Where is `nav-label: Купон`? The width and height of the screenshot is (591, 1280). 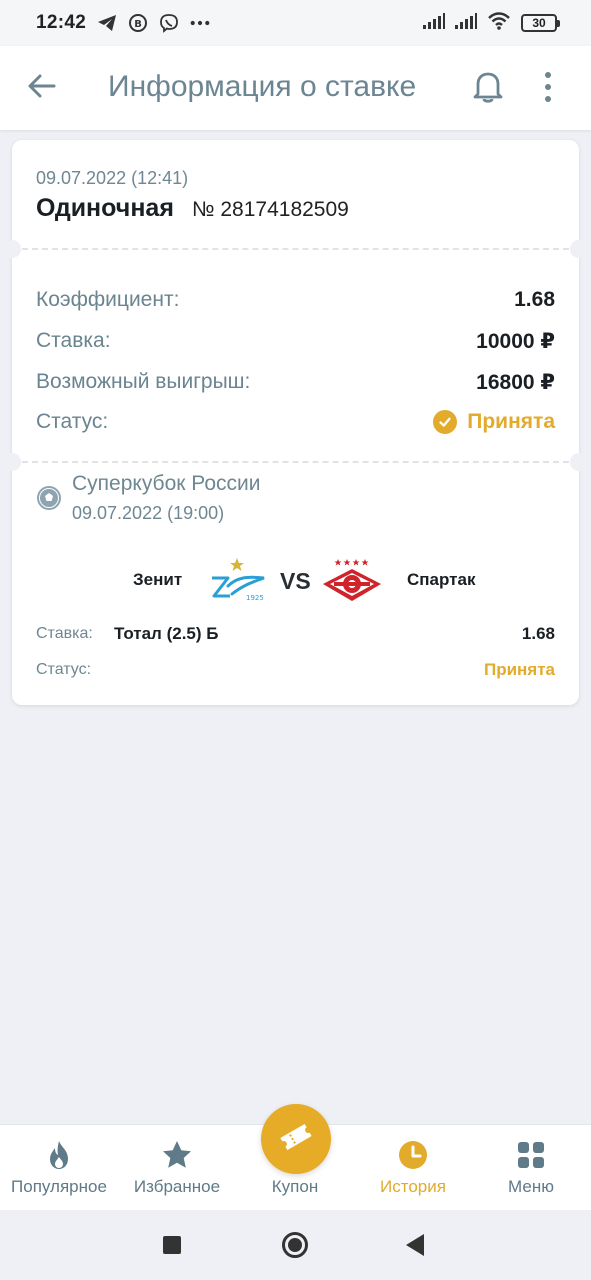
nav-label: Купон is located at coordinates (295, 1186).